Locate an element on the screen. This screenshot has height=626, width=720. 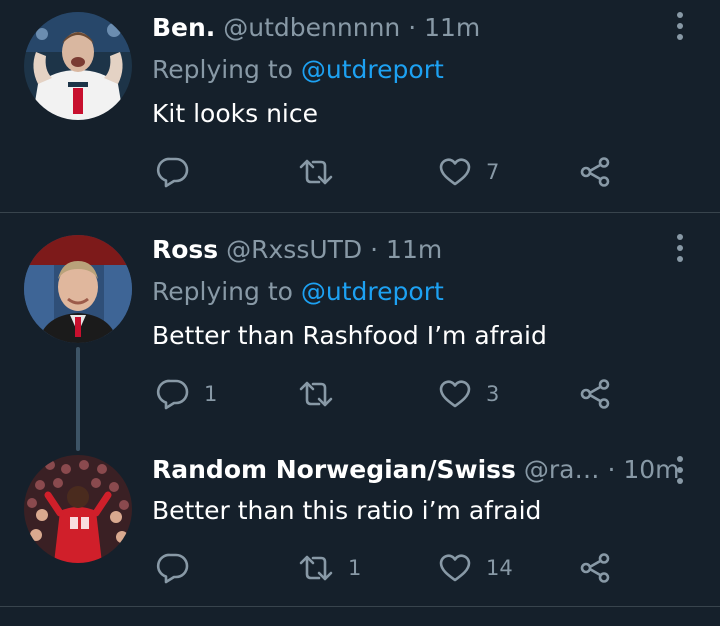
reply-button: 1 is located at coordinates (186, 394).